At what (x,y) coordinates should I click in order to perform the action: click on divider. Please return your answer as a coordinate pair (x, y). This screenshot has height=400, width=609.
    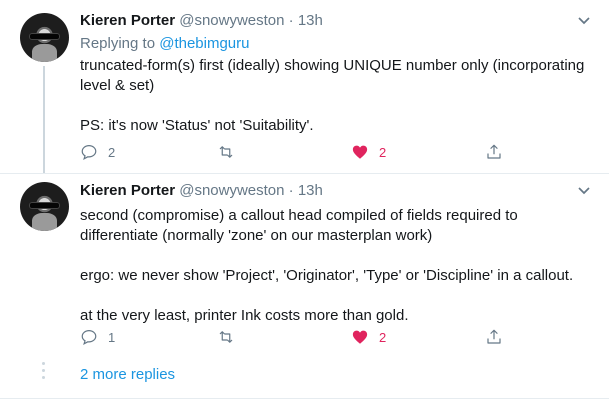
    Looking at the image, I should click on (304, 398).